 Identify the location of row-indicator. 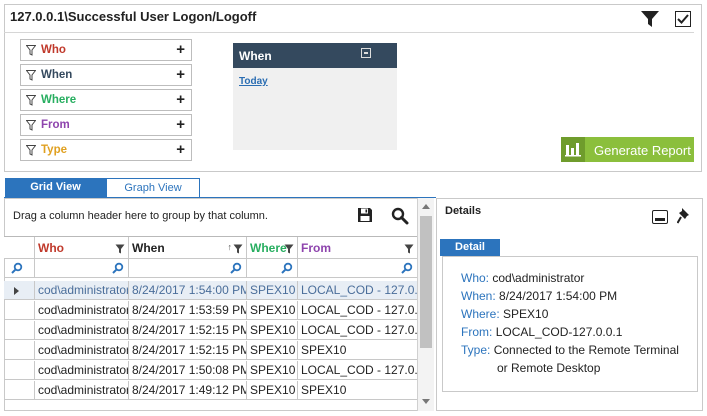
(19, 370).